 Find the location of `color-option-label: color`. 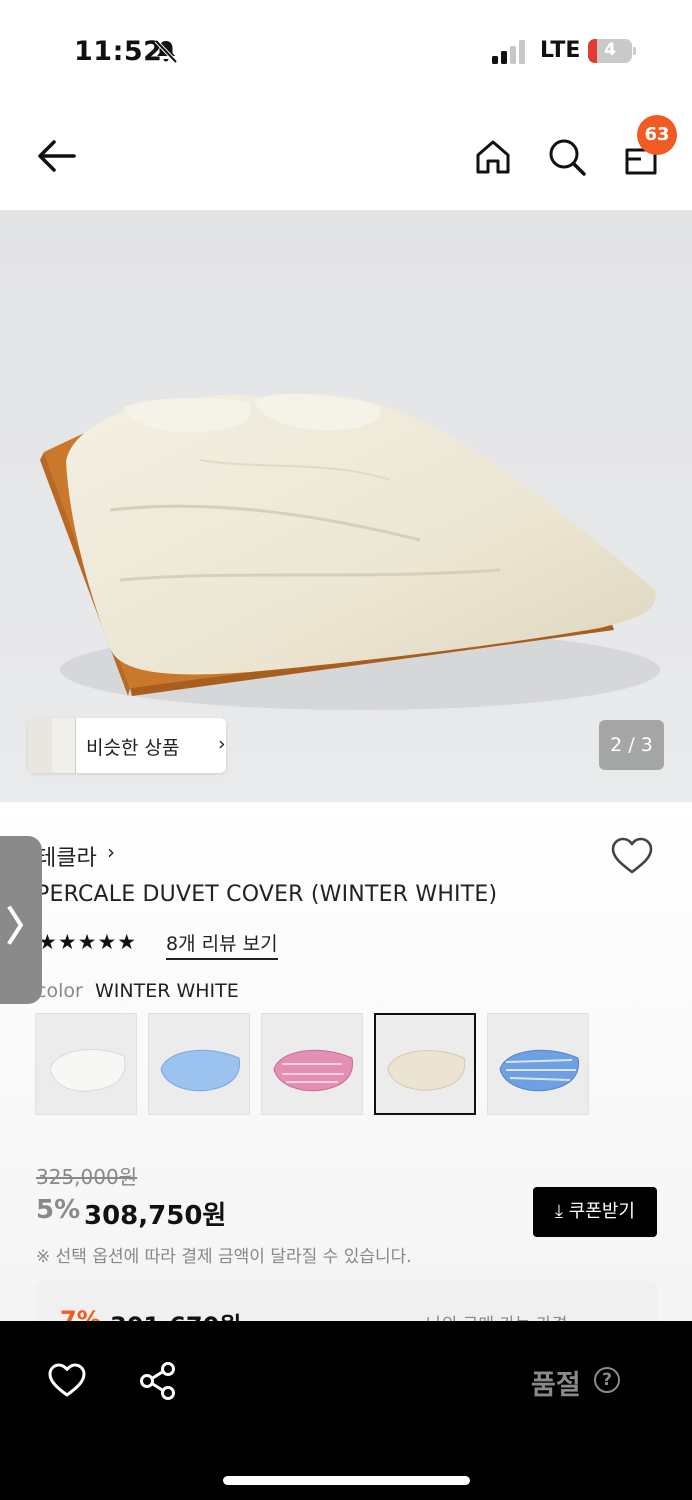

color-option-label: color is located at coordinates (59, 991).